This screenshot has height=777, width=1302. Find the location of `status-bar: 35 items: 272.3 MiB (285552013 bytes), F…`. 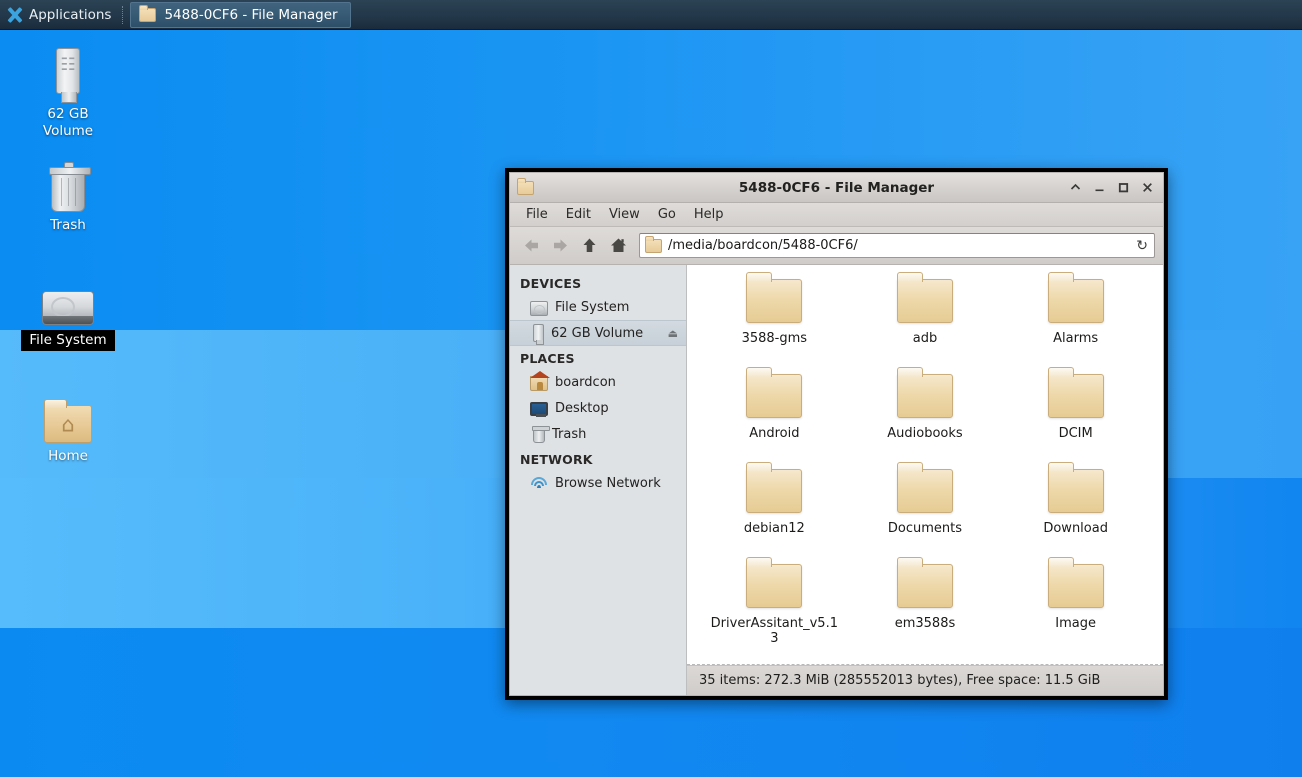

status-bar: 35 items: 272.3 MiB (285552013 bytes), F… is located at coordinates (925, 680).